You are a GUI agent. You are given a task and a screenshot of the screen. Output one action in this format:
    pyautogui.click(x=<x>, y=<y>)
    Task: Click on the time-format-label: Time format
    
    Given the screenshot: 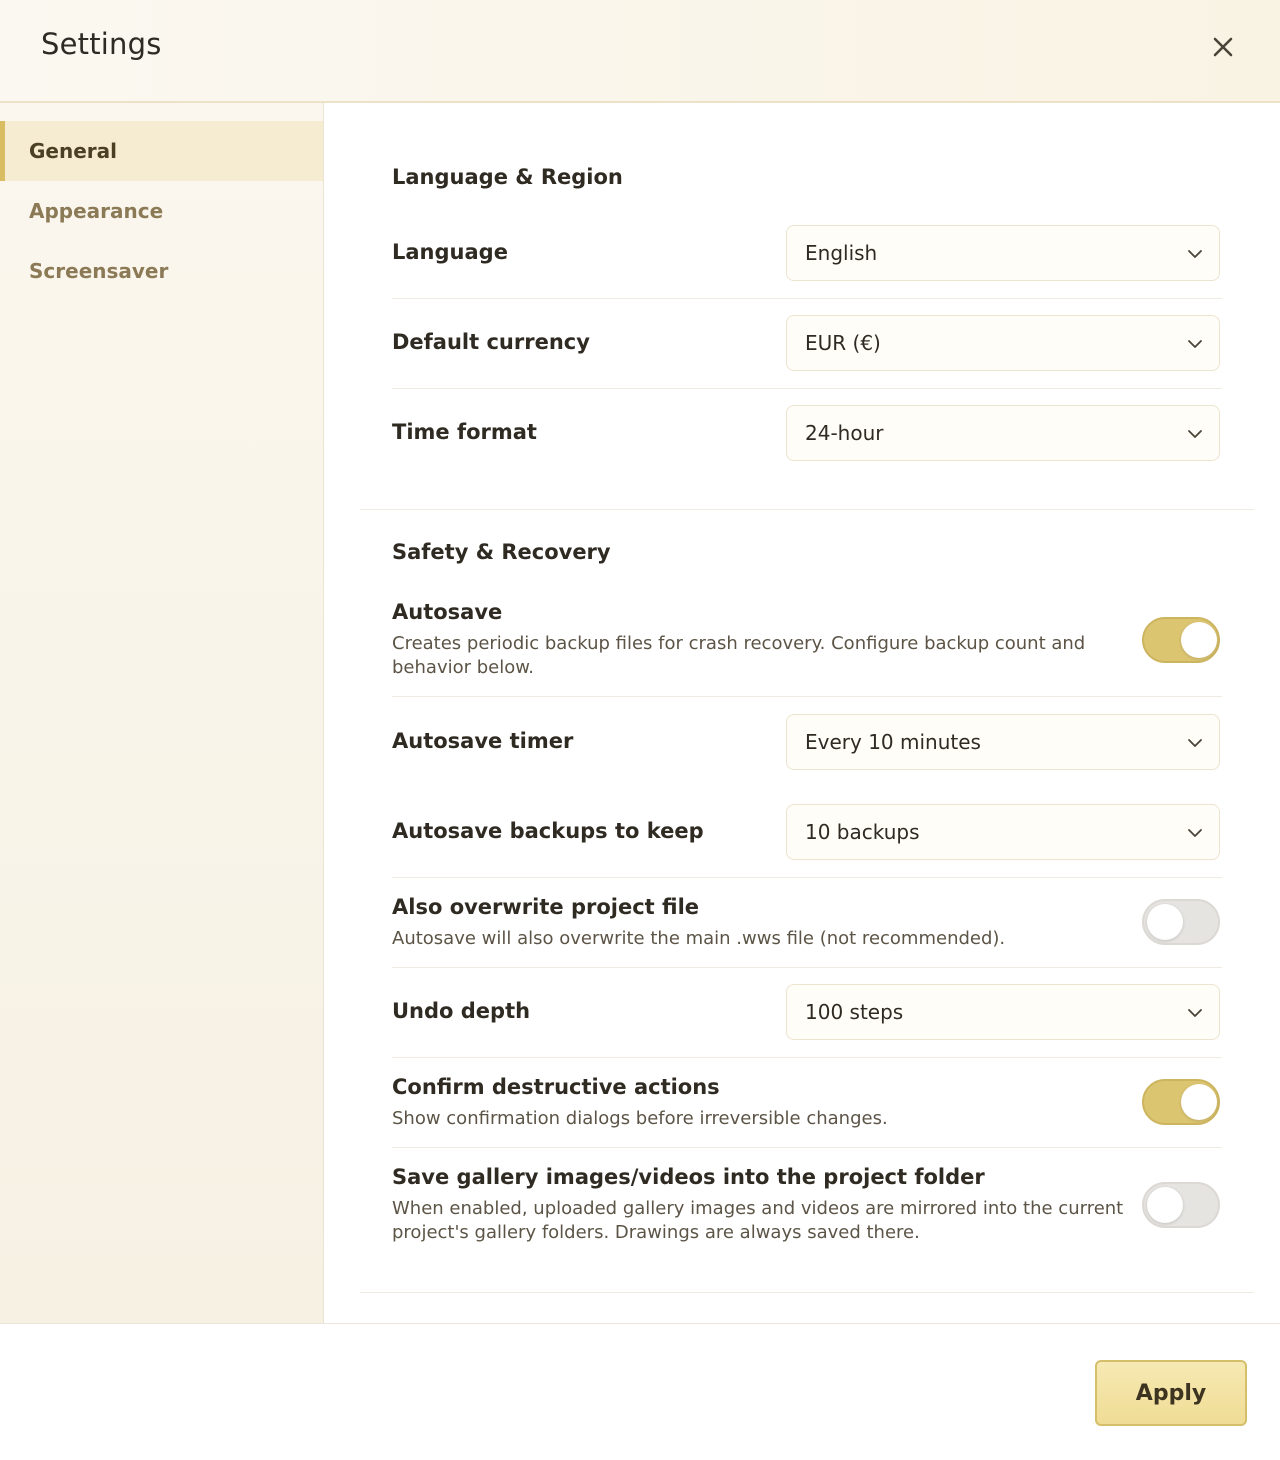 What is the action you would take?
    pyautogui.click(x=464, y=432)
    